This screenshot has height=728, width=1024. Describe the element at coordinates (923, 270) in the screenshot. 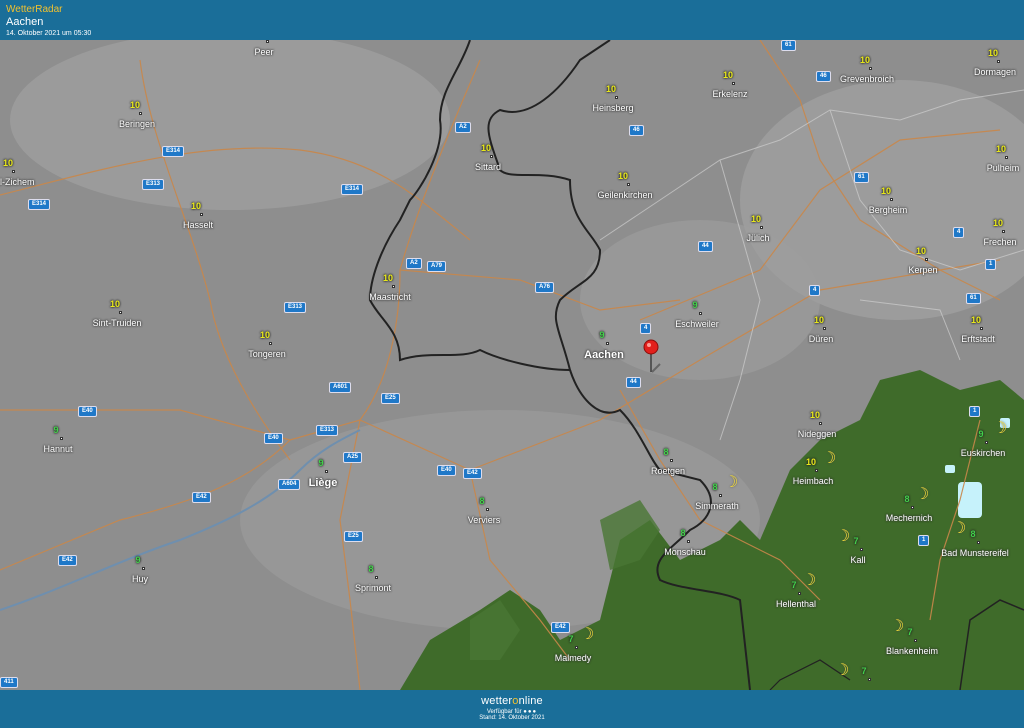

I see `city-name: Kerpen` at that location.